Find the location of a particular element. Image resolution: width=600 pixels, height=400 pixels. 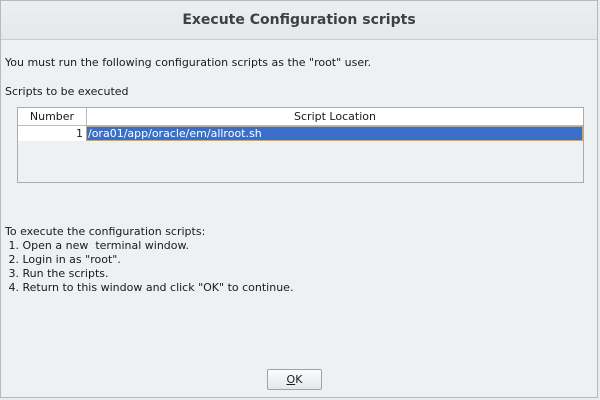

instruction-step: 2. Login in as "root". is located at coordinates (63, 259).